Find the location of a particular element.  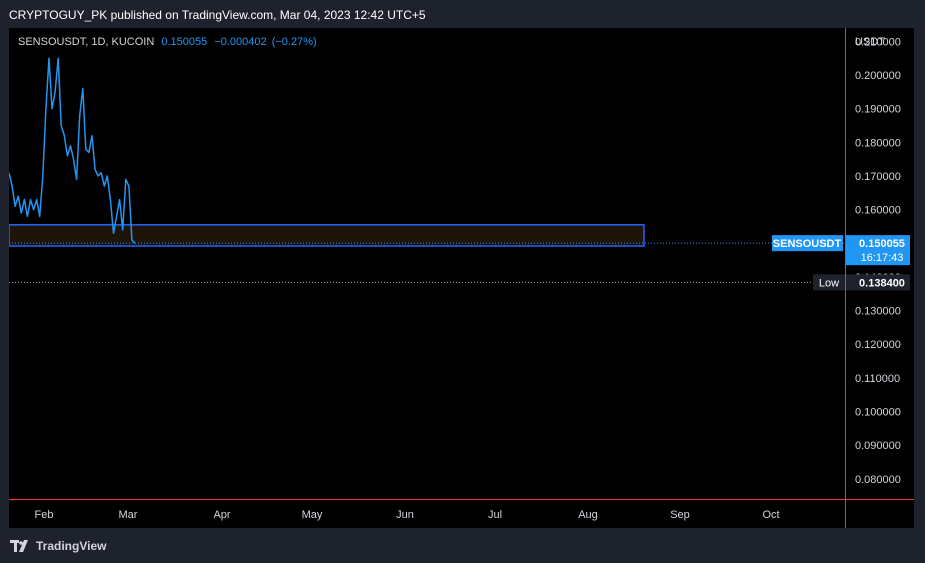

low-value: 0.138400 is located at coordinates (882, 283).